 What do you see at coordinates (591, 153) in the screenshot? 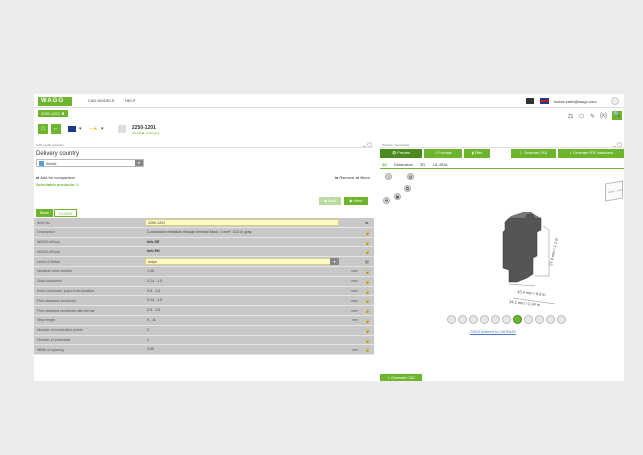
I see `generate-pdf-button: ⇩ Generate PDF datasheet` at bounding box center [591, 153].